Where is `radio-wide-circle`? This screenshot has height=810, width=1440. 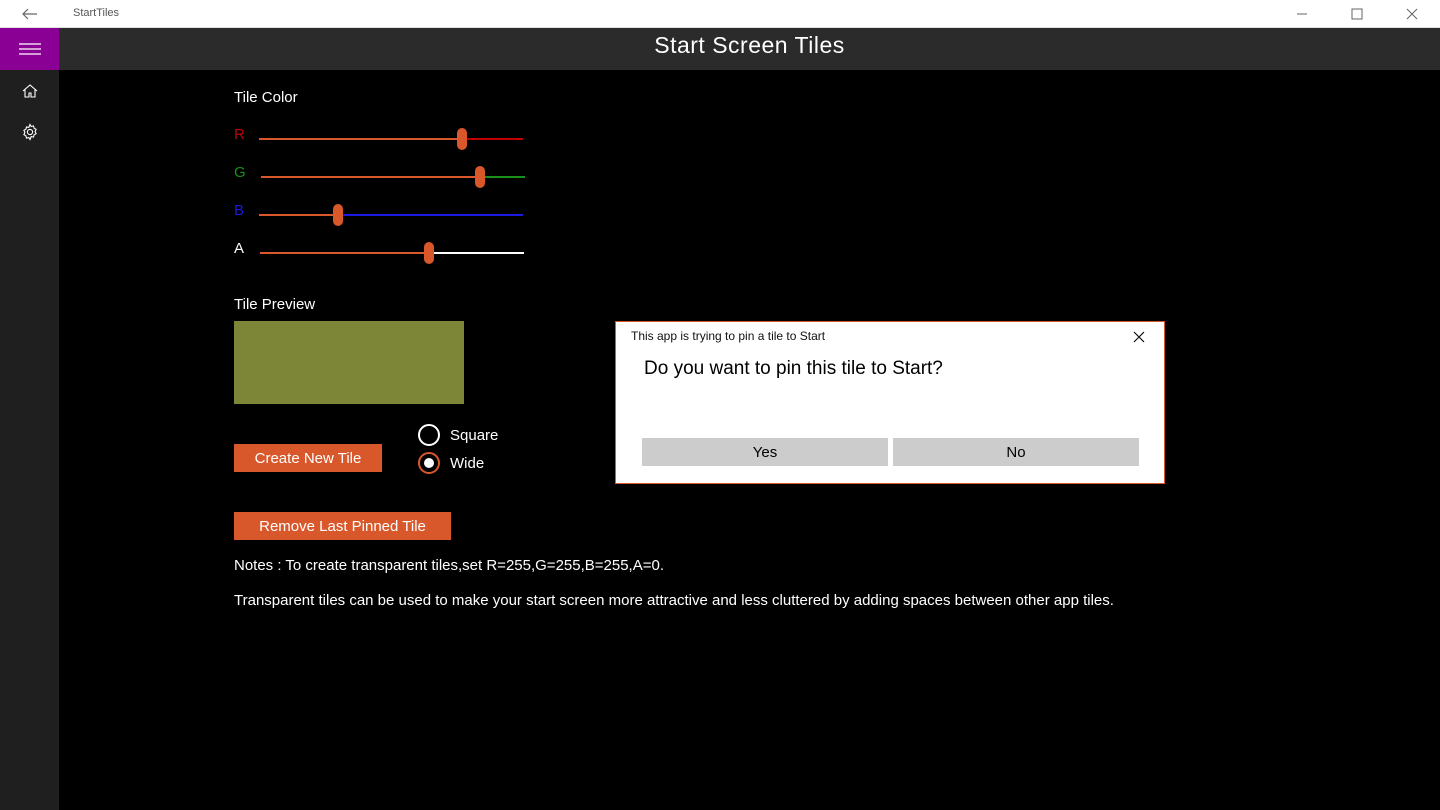 radio-wide-circle is located at coordinates (429, 463).